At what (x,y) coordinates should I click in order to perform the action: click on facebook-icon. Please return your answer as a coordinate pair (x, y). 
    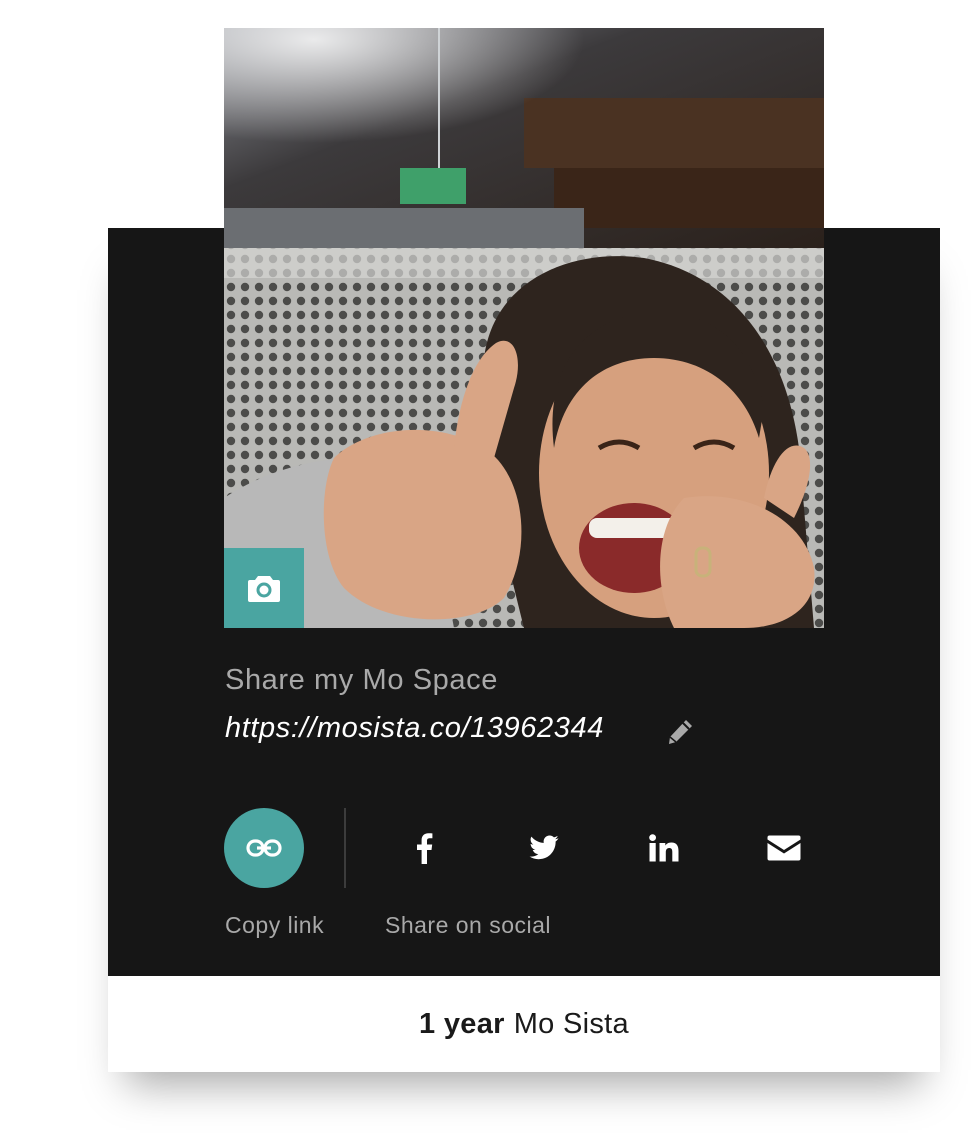
    Looking at the image, I should click on (425, 848).